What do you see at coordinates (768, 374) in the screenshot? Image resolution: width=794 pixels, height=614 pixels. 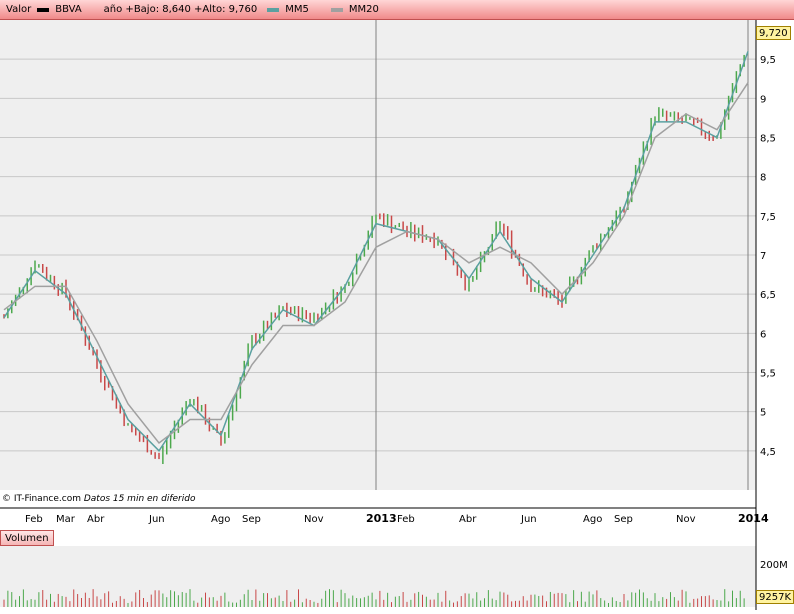 I see `y-tick-label: 5,5` at bounding box center [768, 374].